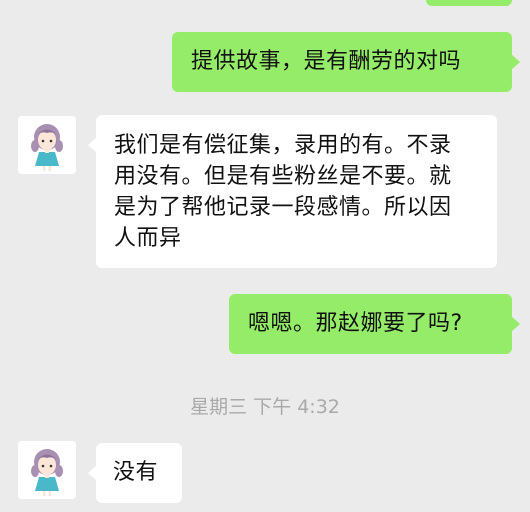 Image resolution: width=530 pixels, height=512 pixels. I want to click on message-text: 嗯嗯。那赵娜要了吗?, so click(355, 323).